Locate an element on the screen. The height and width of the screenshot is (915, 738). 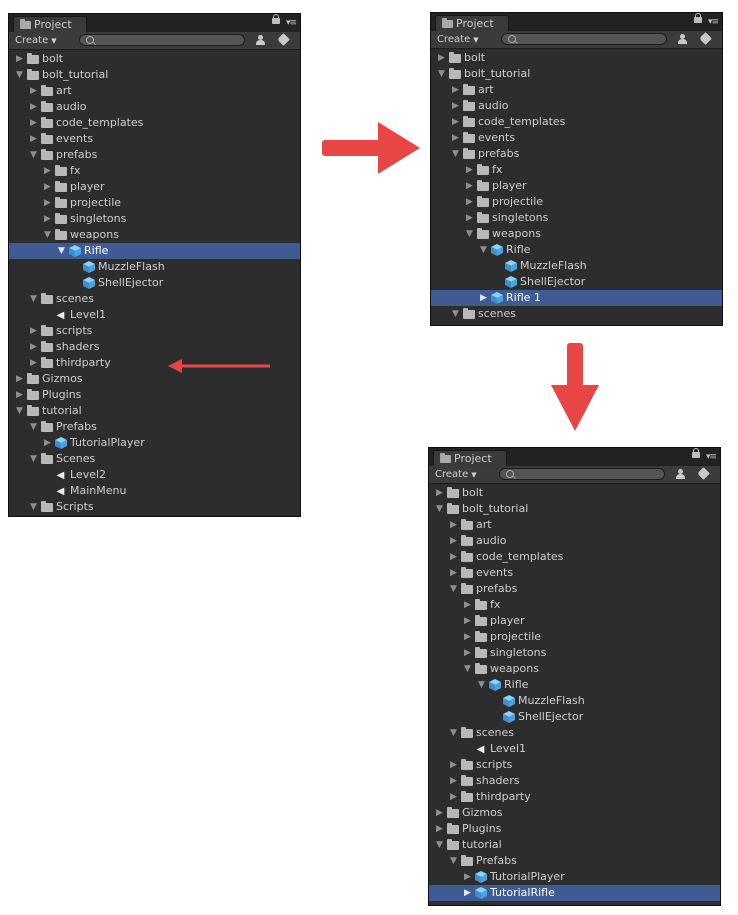
left-pointer-arrow-icon is located at coordinates (219, 366).